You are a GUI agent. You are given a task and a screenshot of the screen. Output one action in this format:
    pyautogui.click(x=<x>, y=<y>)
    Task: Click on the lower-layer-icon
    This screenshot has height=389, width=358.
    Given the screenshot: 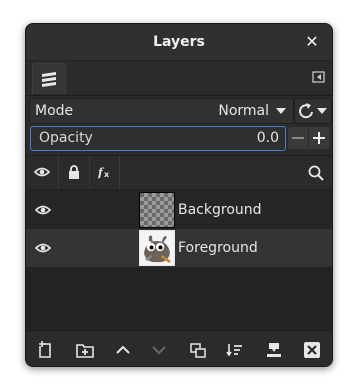 What is the action you would take?
    pyautogui.click(x=159, y=350)
    